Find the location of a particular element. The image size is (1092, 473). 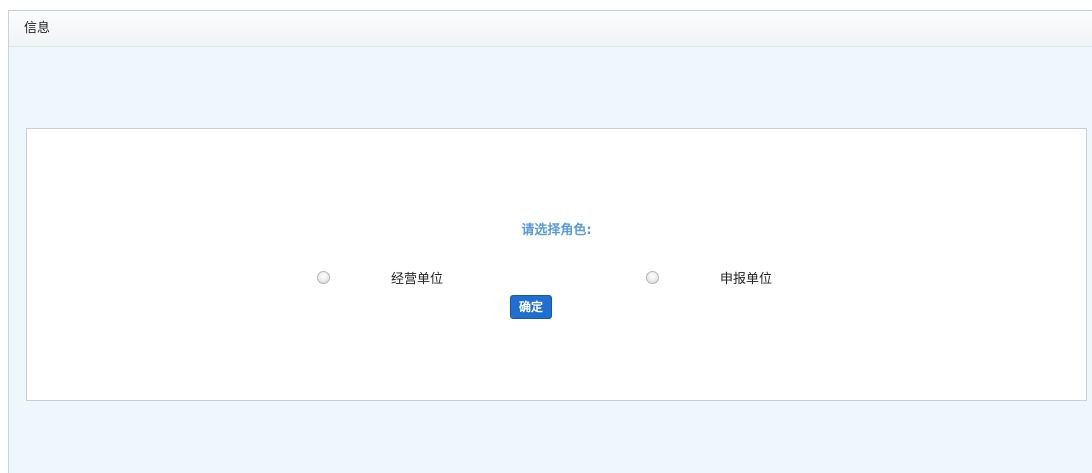

window-title: 信息 is located at coordinates (37, 28).